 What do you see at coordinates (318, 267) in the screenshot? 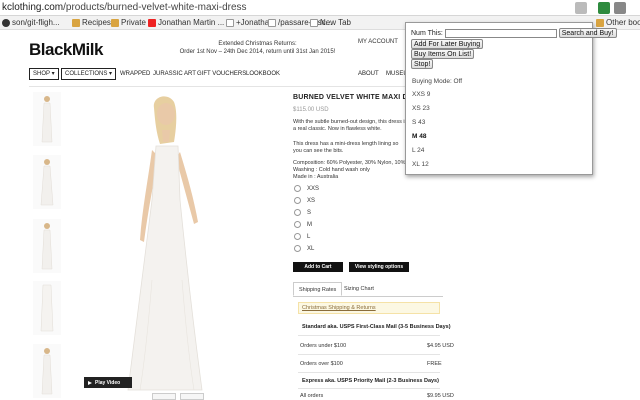
I see `add-to-cart-button: Add to Cart` at bounding box center [318, 267].